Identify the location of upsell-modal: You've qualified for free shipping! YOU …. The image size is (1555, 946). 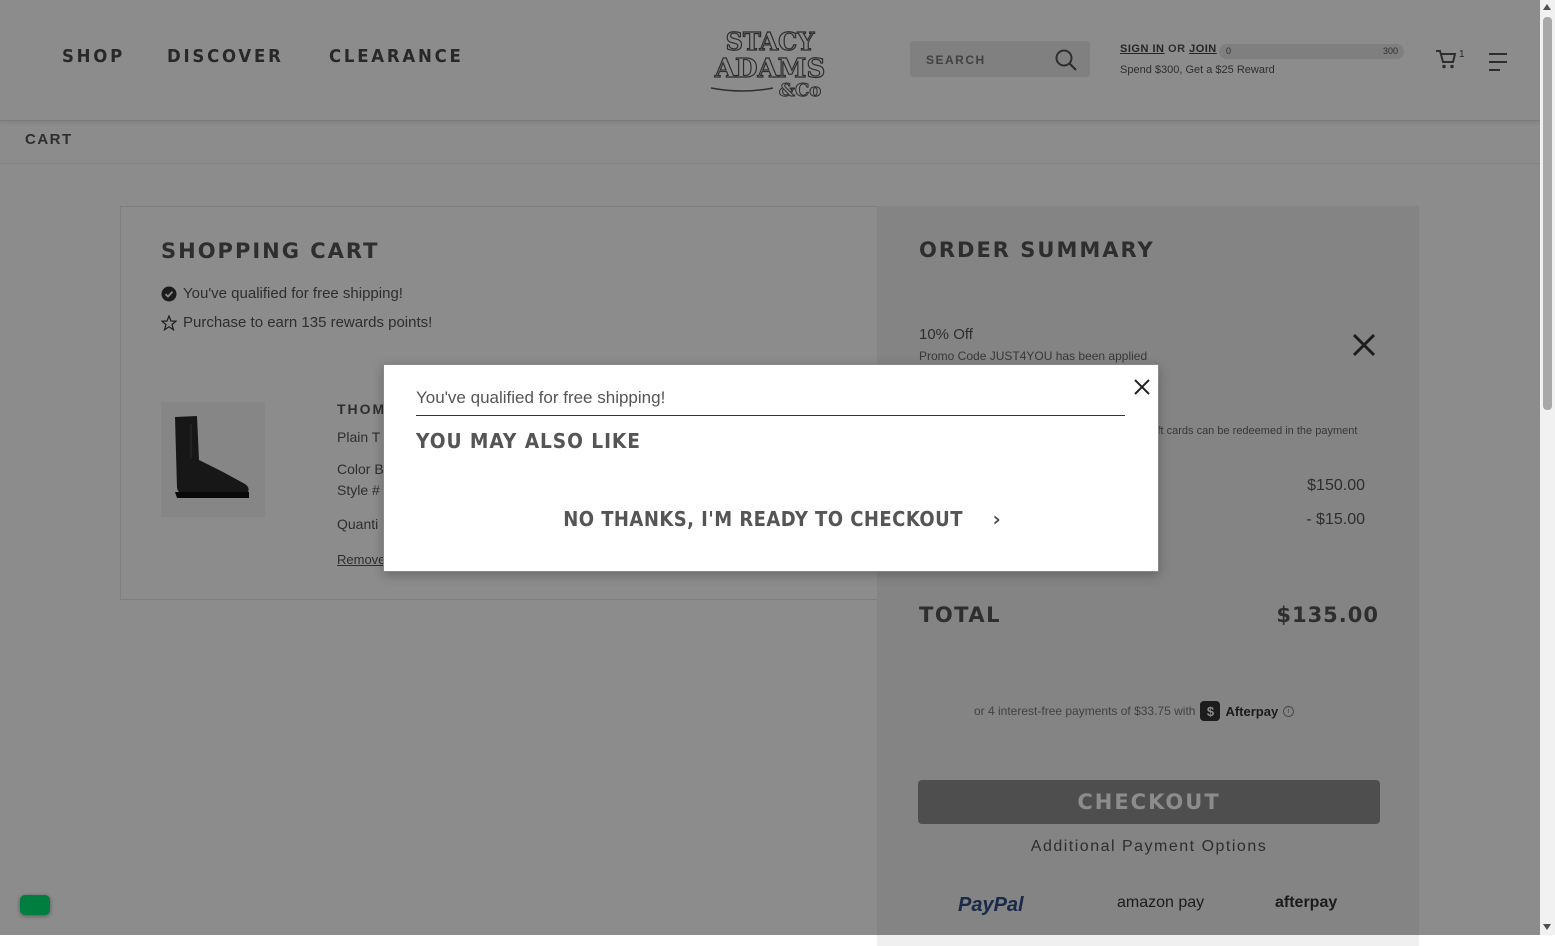
(771, 468).